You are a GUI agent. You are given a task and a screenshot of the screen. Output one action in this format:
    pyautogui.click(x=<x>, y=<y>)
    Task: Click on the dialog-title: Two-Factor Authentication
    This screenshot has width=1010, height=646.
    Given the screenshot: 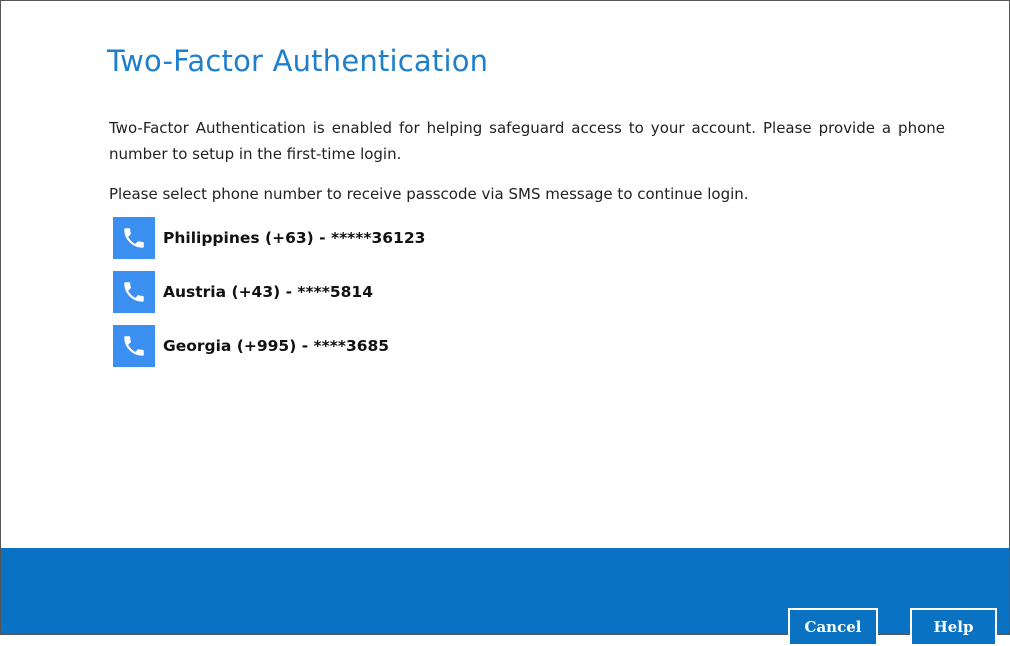 What is the action you would take?
    pyautogui.click(x=298, y=61)
    